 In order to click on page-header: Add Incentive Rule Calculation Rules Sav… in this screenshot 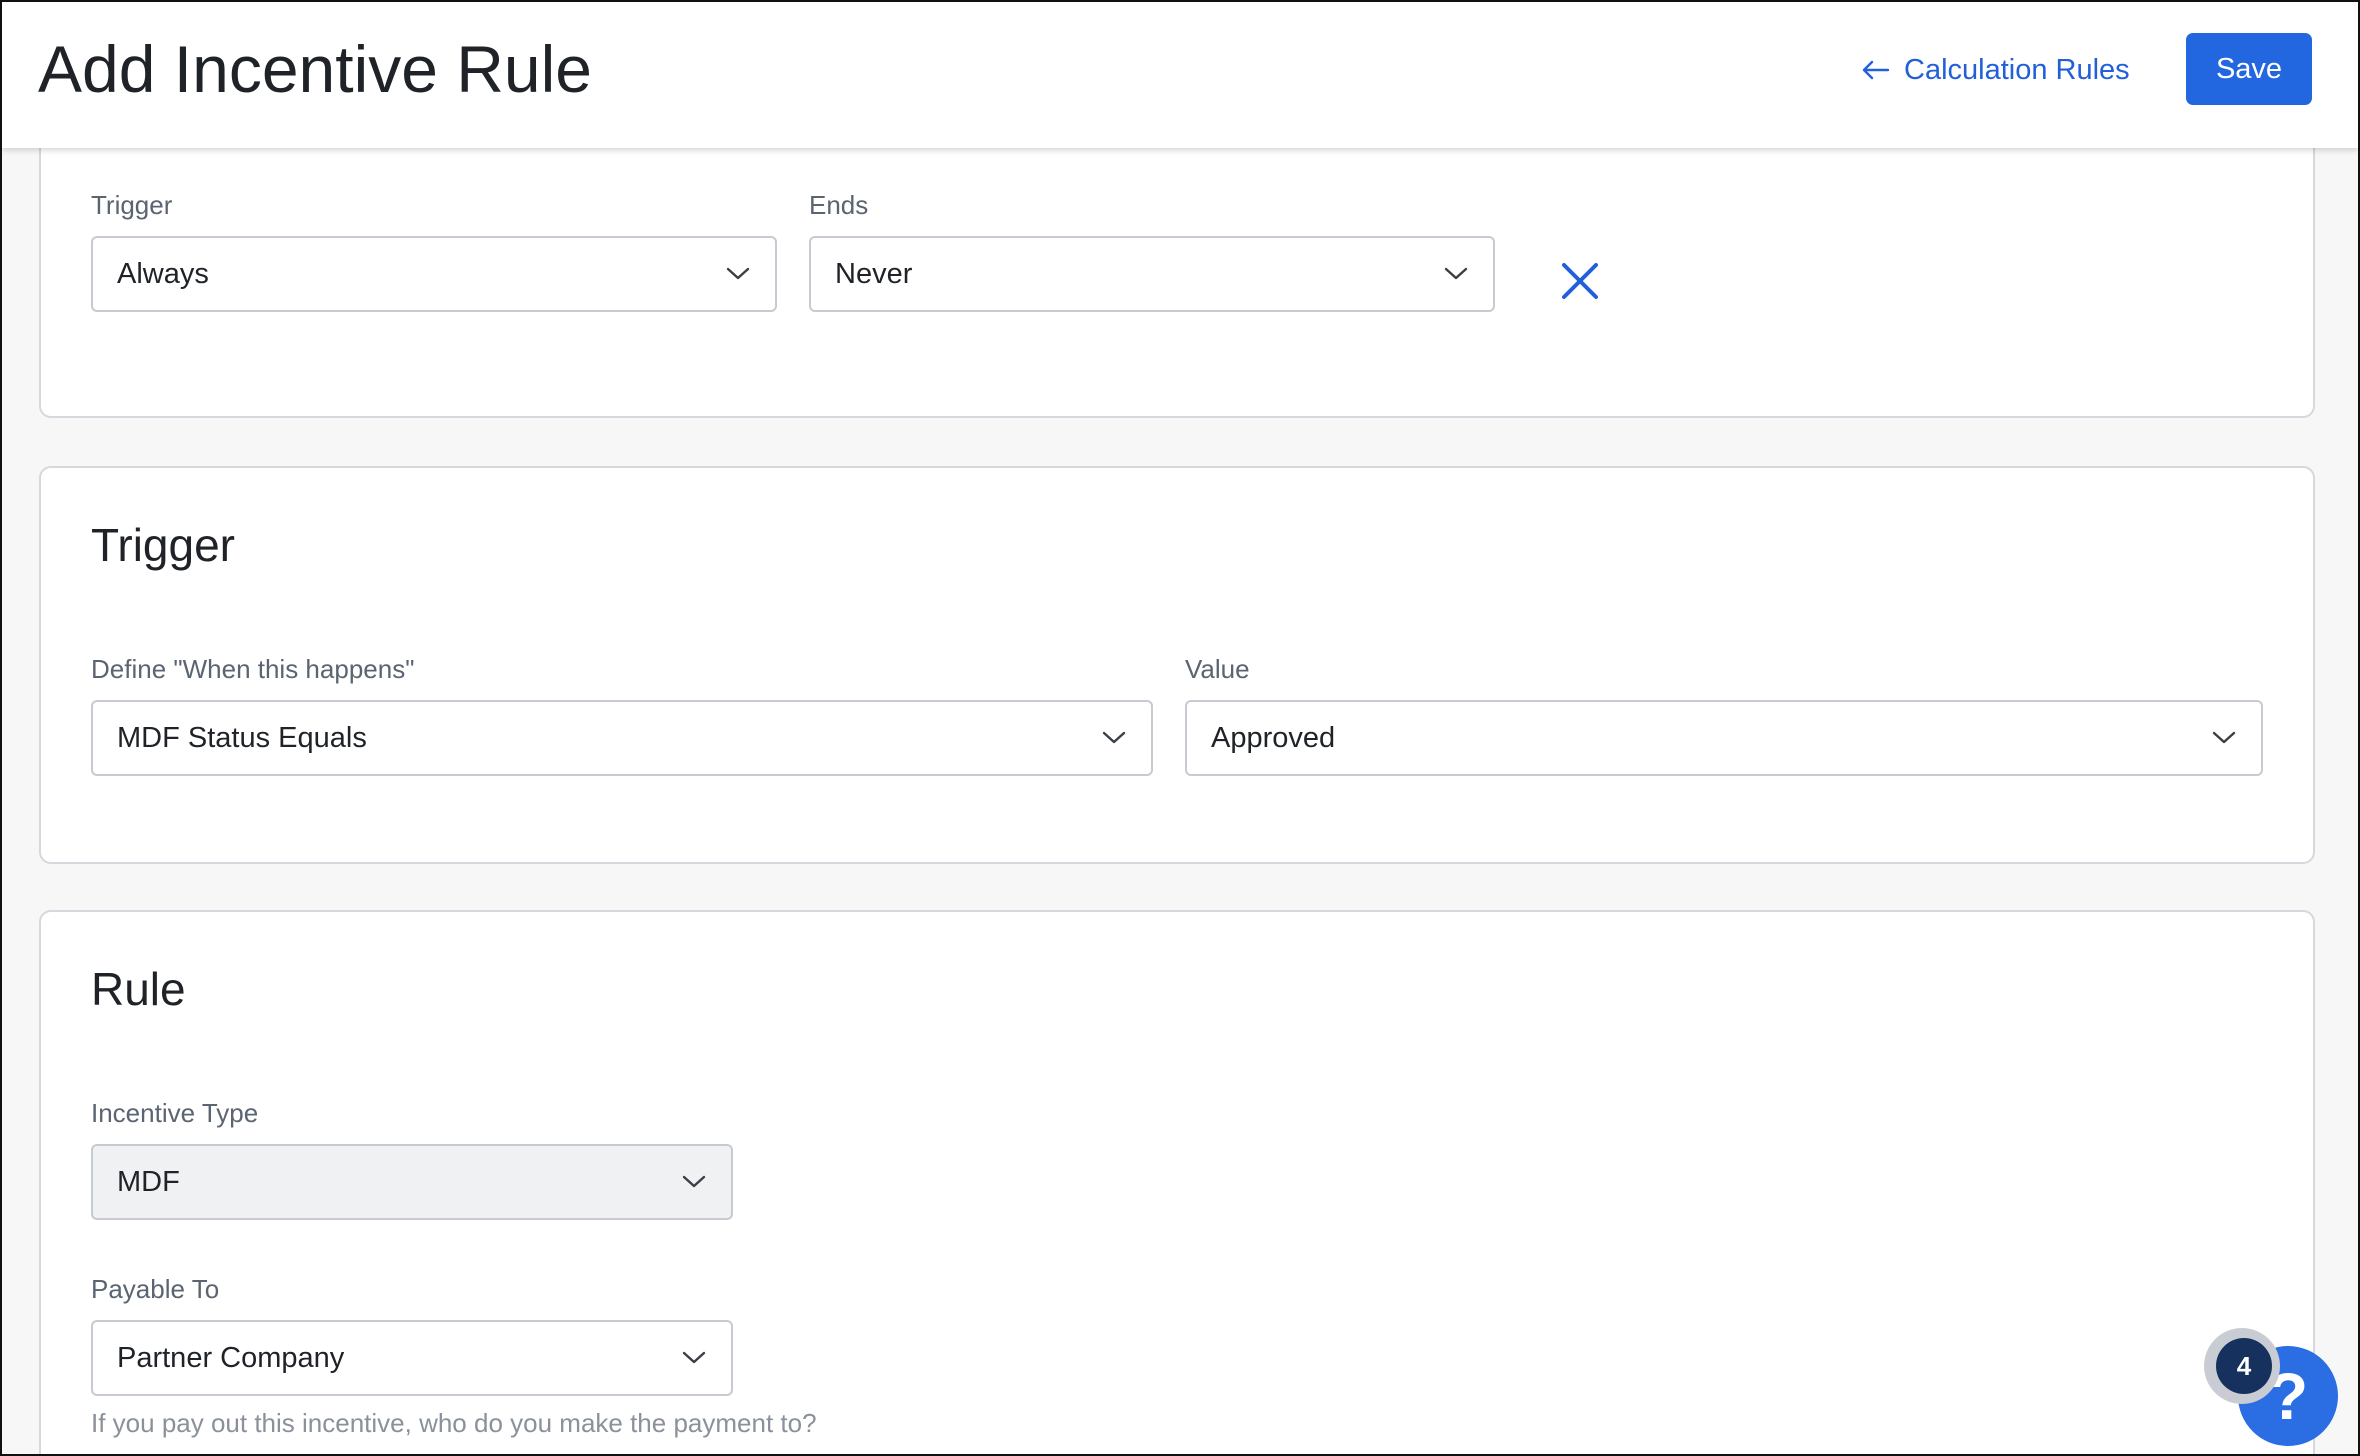, I will do `click(1180, 75)`.